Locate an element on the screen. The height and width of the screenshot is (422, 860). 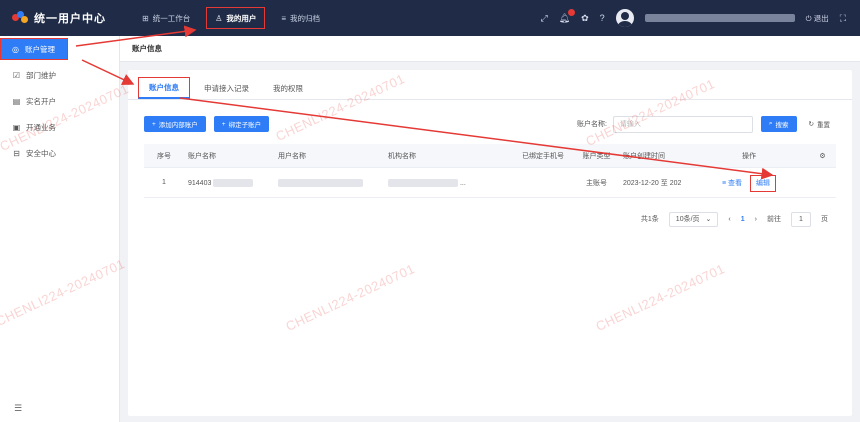
tab-access-records: 申请接入记录 is located at coordinates (226, 88).